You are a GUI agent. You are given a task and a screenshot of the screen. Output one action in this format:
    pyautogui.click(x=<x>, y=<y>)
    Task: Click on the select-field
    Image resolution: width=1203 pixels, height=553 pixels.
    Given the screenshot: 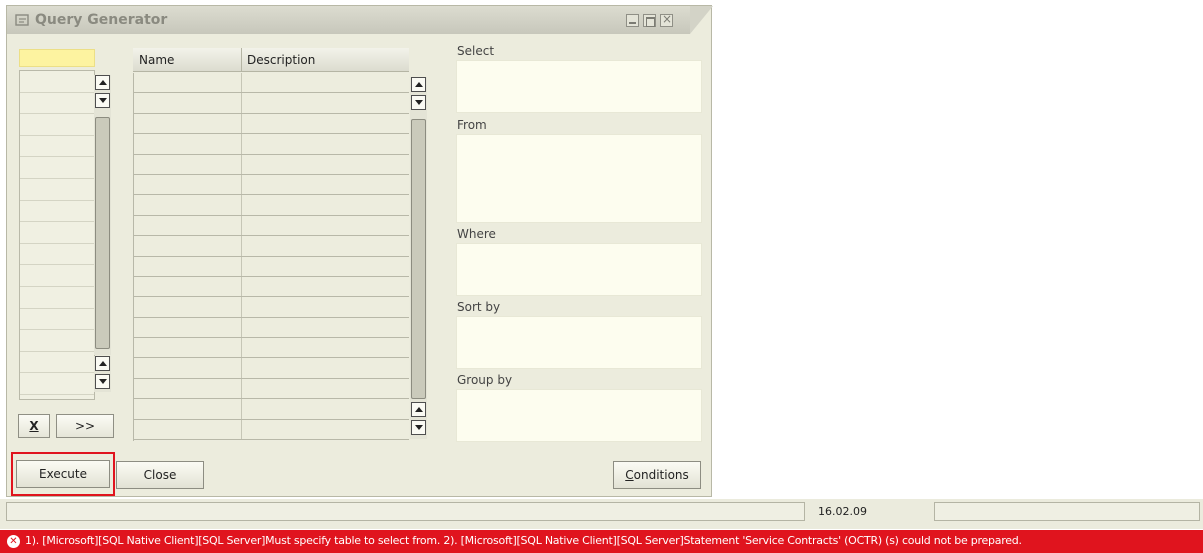 What is the action you would take?
    pyautogui.click(x=579, y=86)
    